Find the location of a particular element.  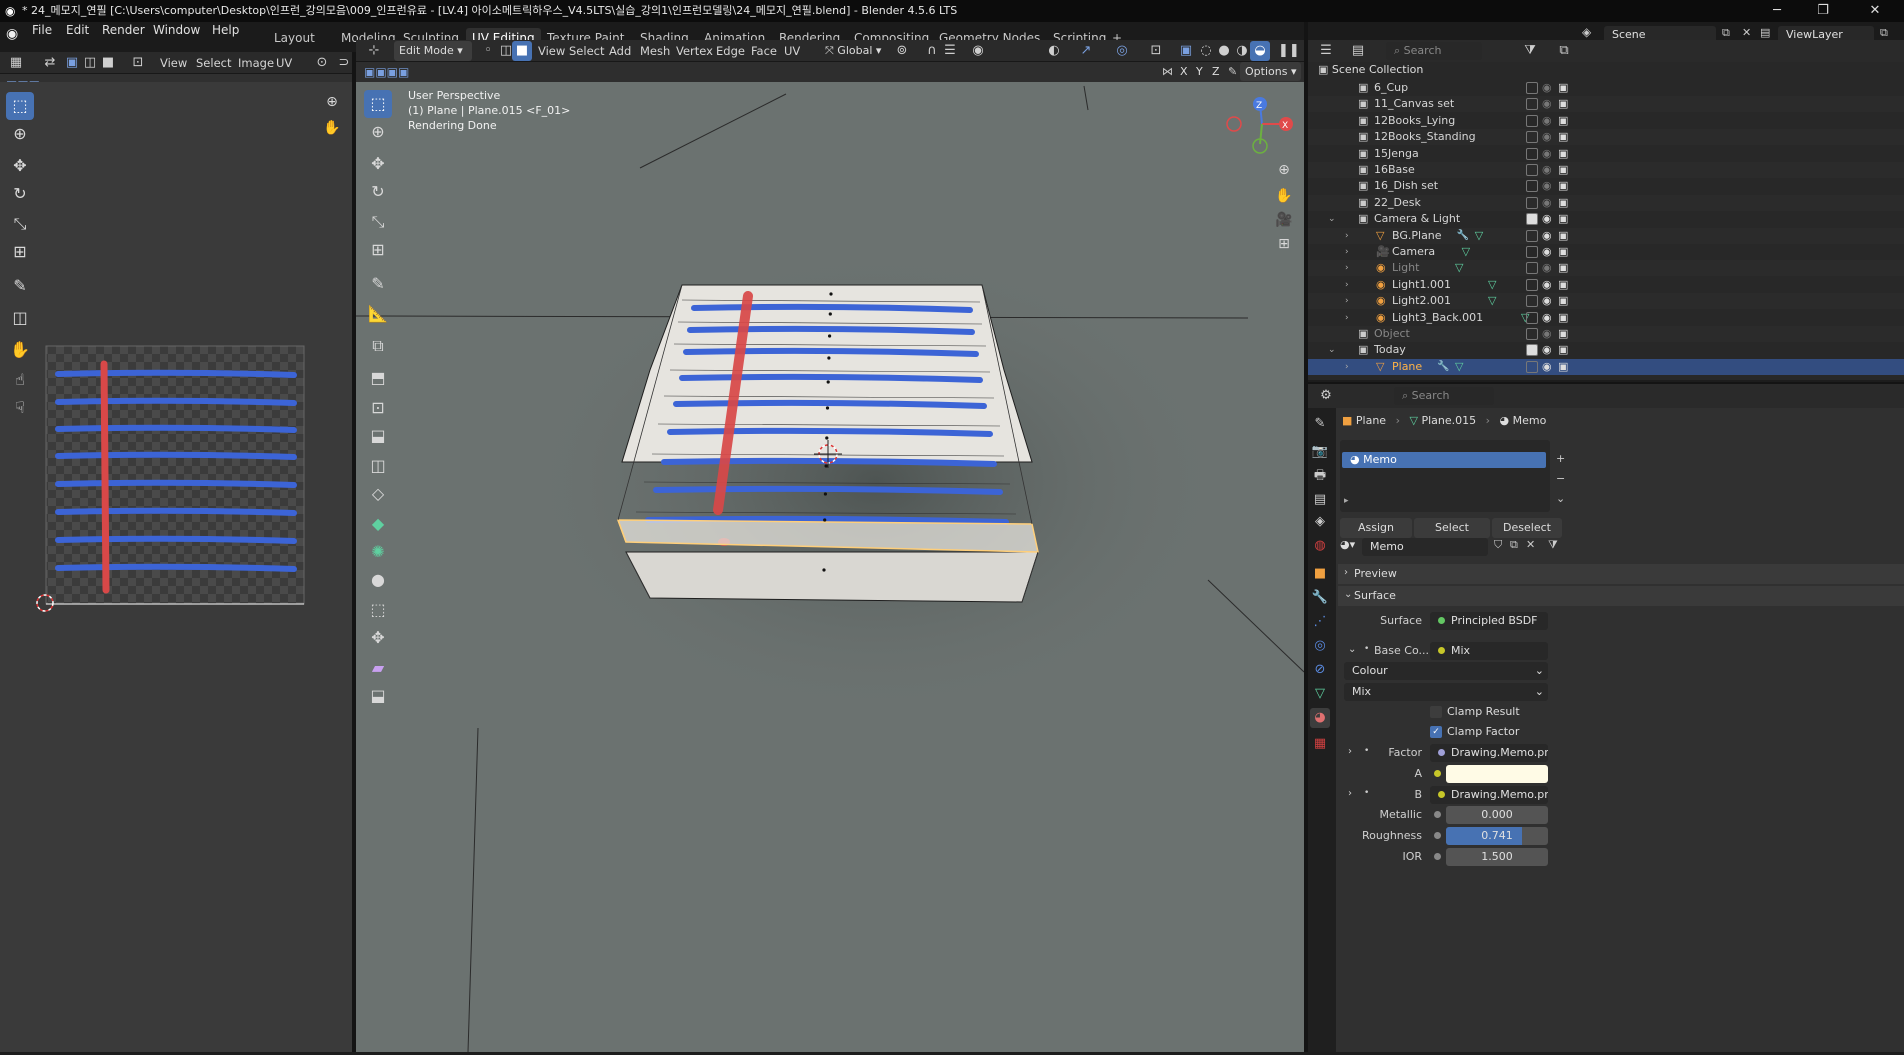

scene-tab-icon: ◈ is located at coordinates (1320, 522).